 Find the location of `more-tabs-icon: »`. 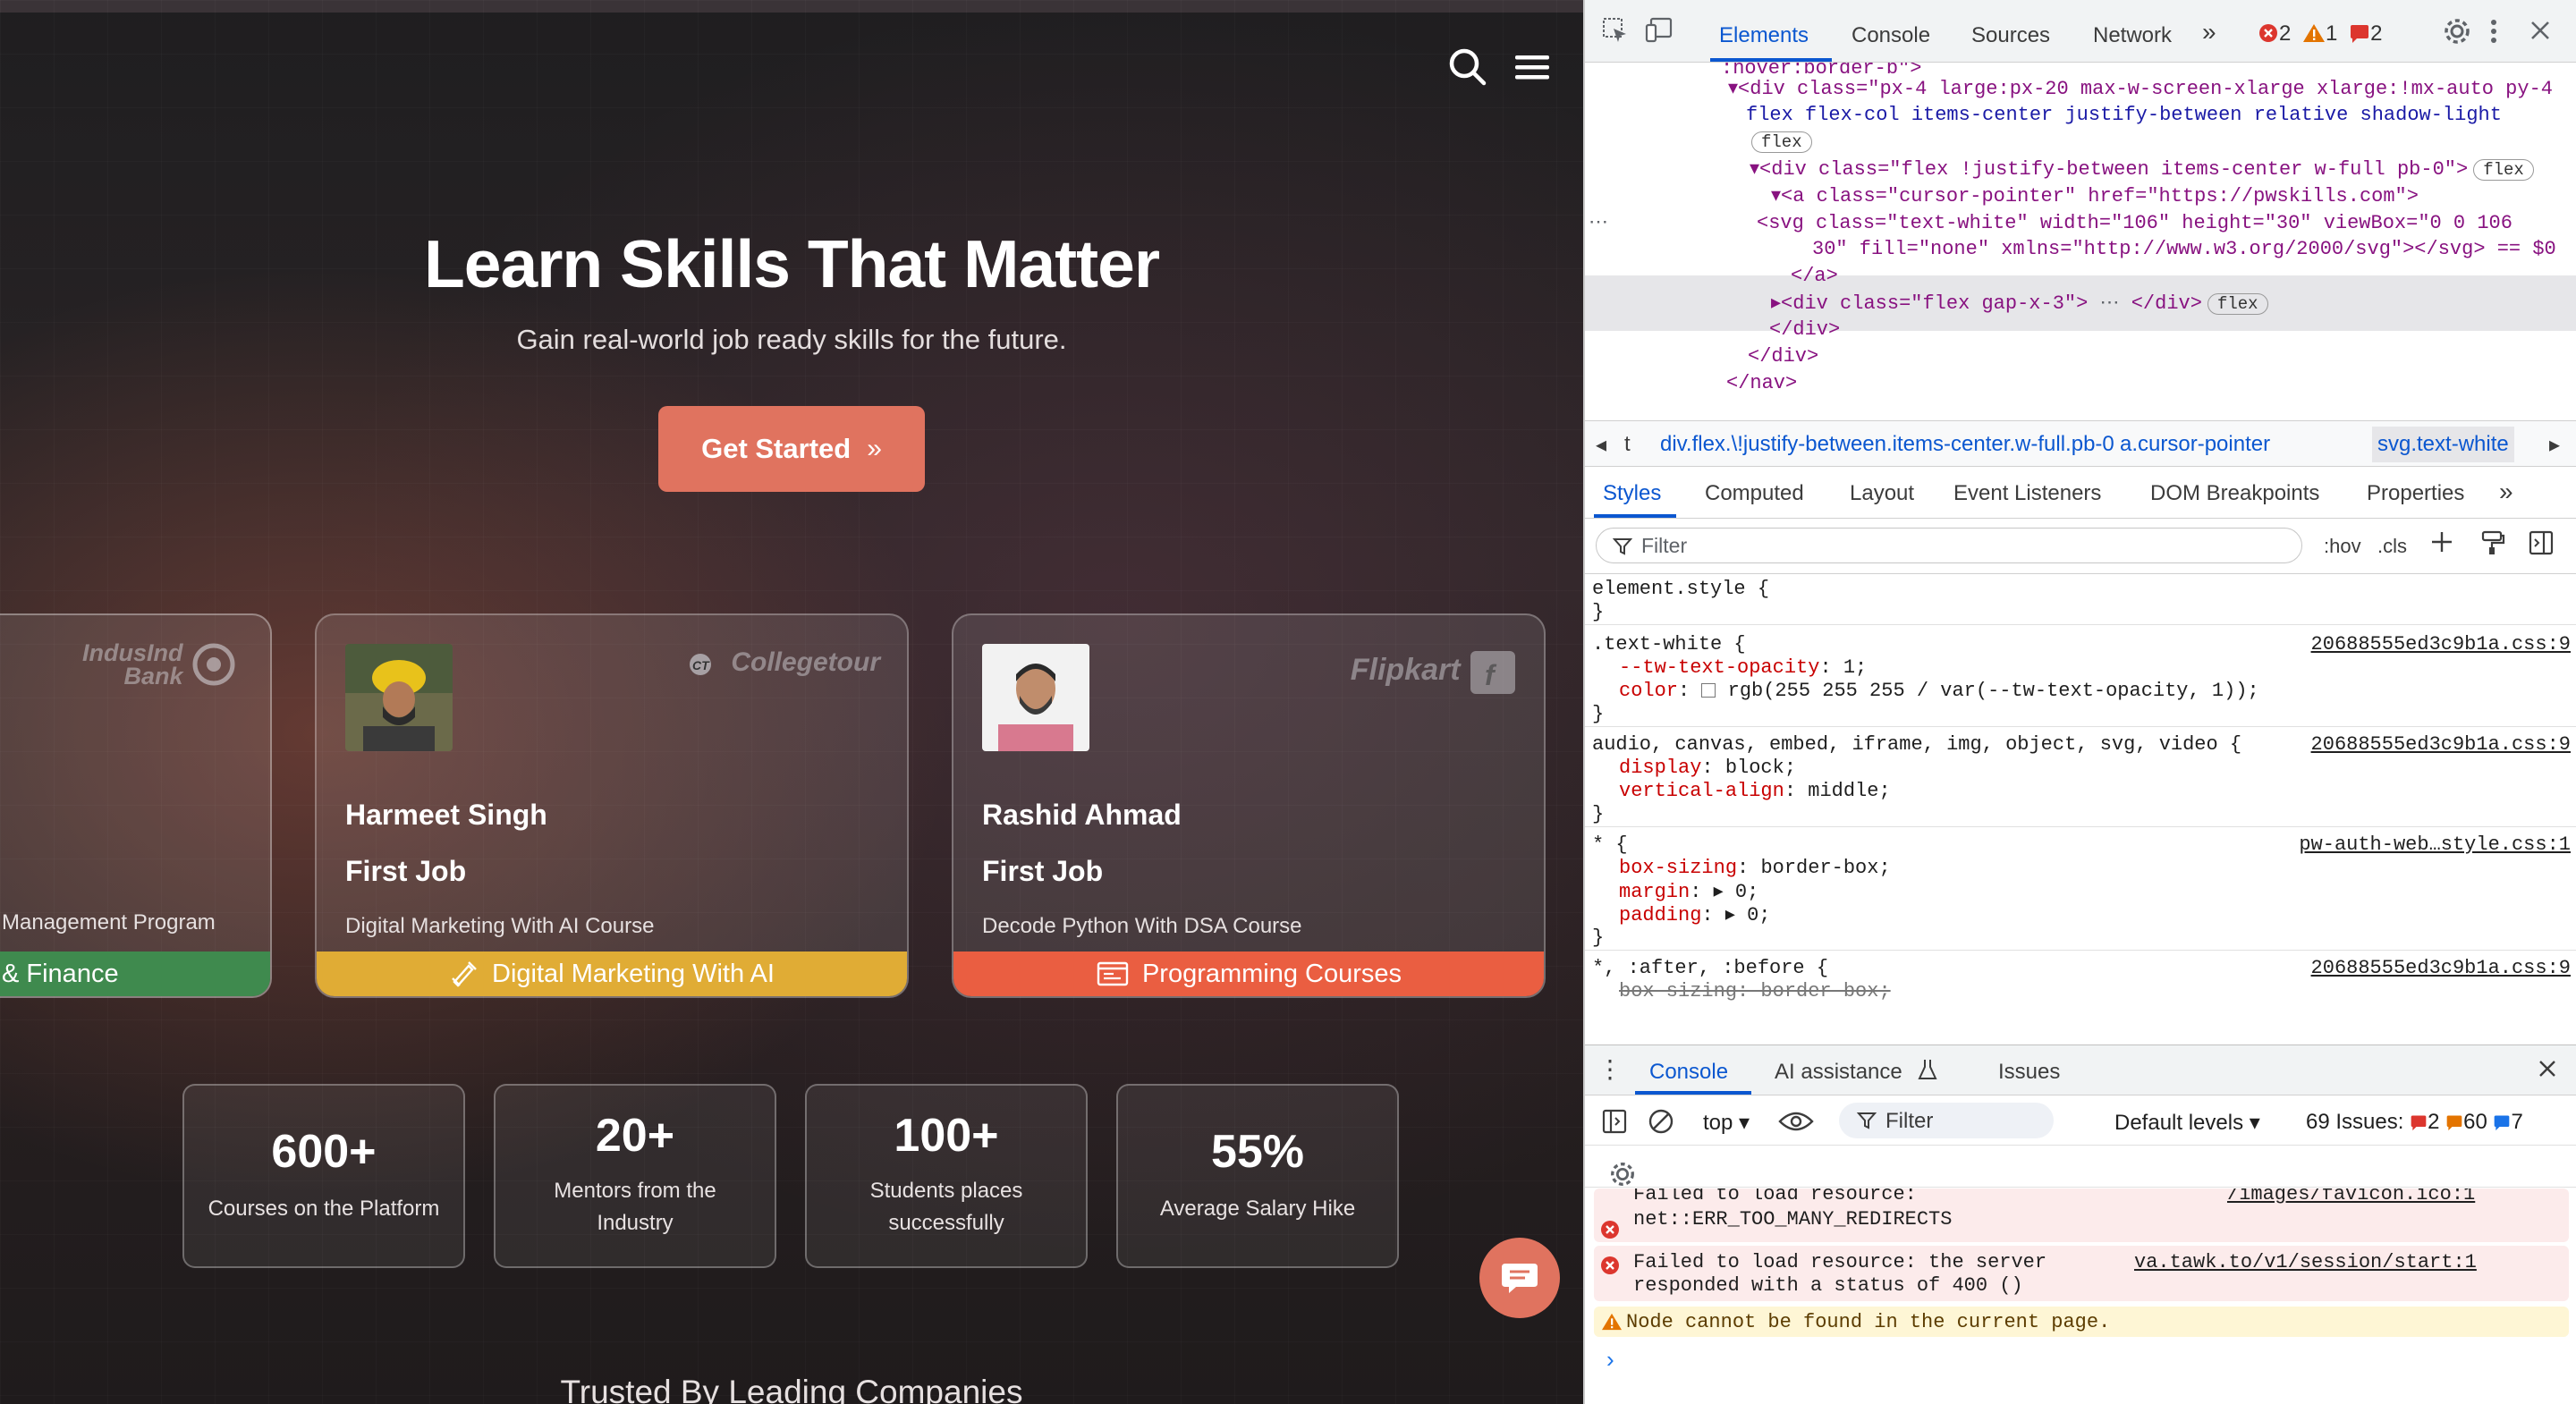

more-tabs-icon: » is located at coordinates (2209, 32).